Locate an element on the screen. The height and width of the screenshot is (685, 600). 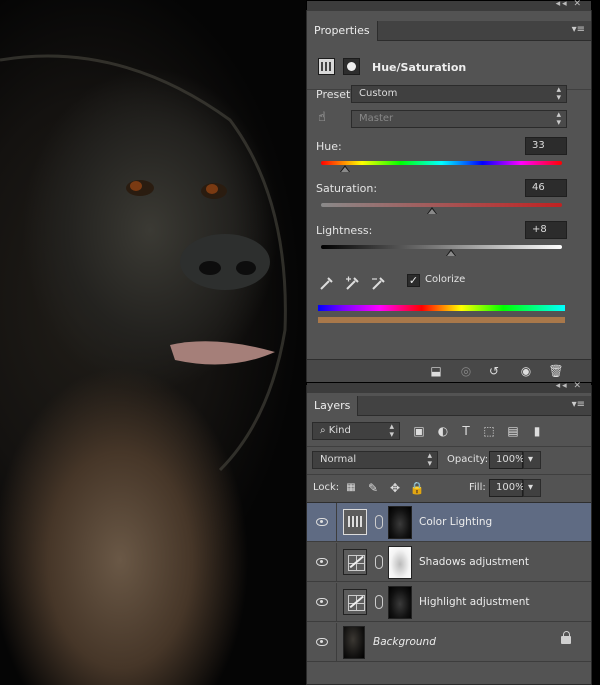
tab-properties: Properties is located at coordinates (342, 31).